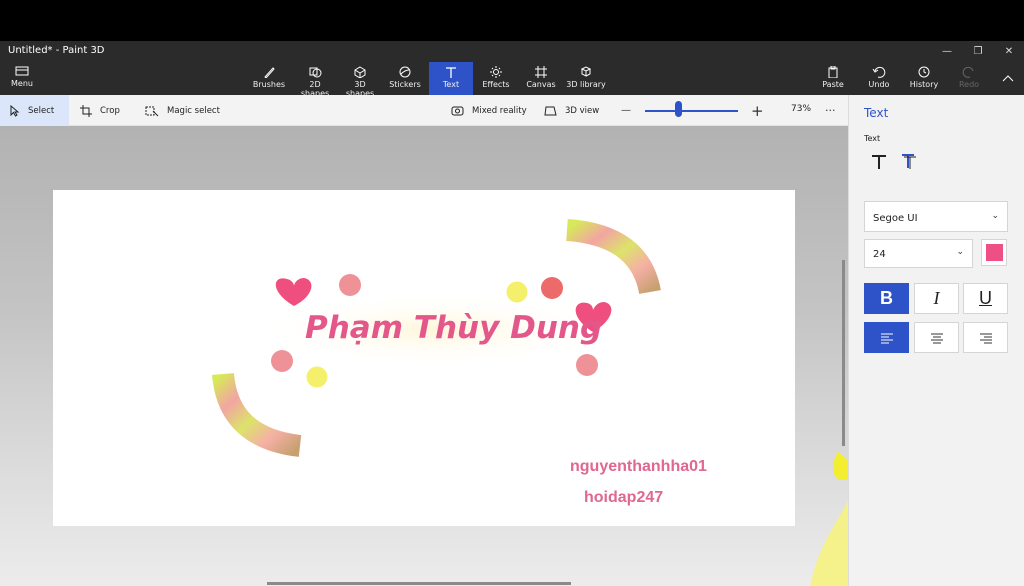 The width and height of the screenshot is (1024, 586). What do you see at coordinates (56, 50) in the screenshot?
I see `window-title: Untitled* - Paint 3D` at bounding box center [56, 50].